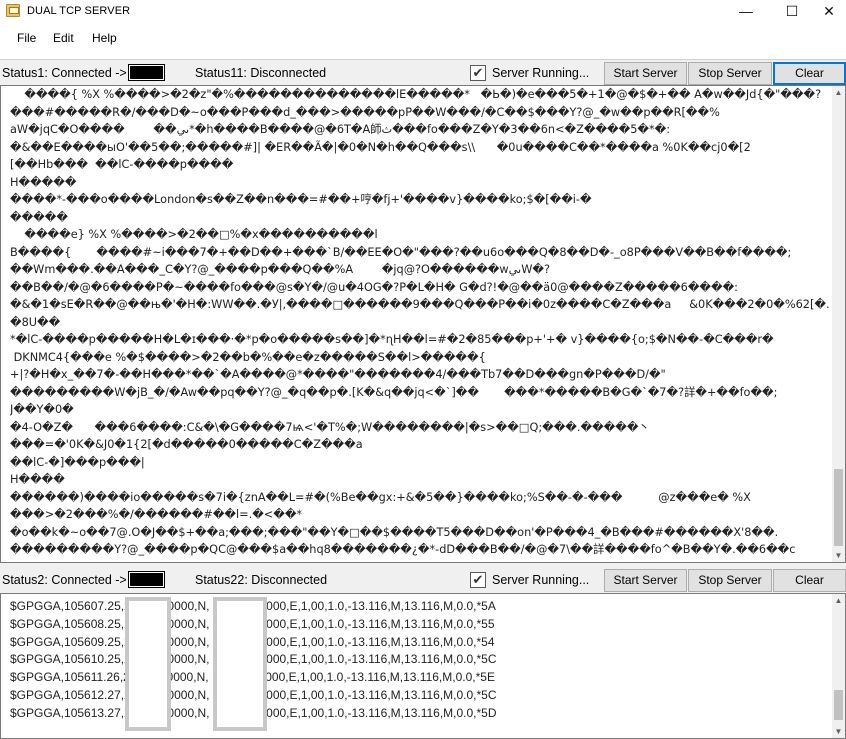 The image size is (846, 739). I want to click on menu-help: Help, so click(104, 38).